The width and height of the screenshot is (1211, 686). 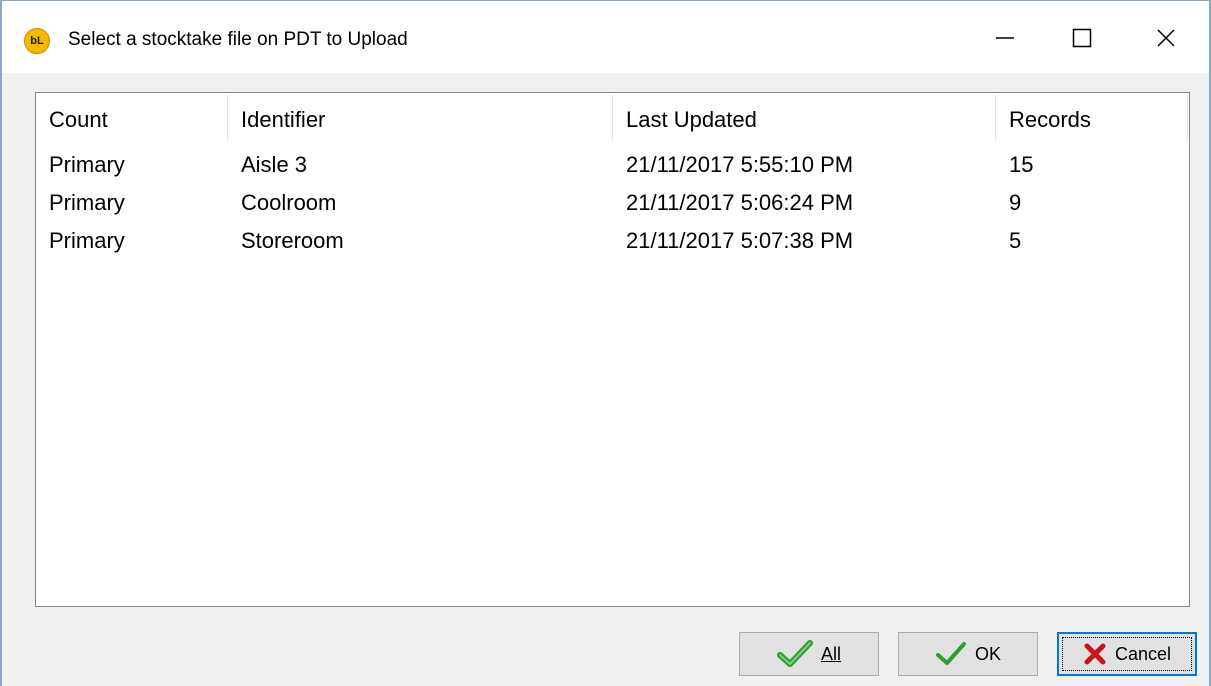 I want to click on cancel-button: Cancel, so click(x=1127, y=654).